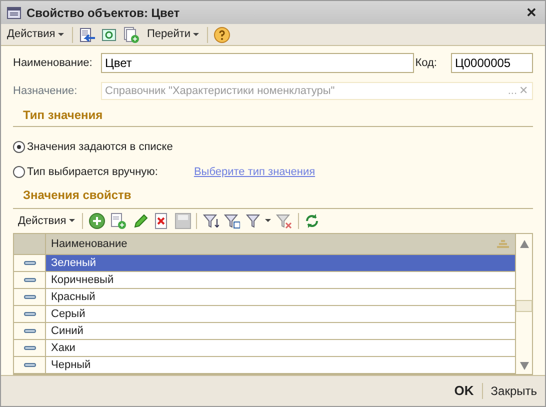  Describe the element at coordinates (222, 34) in the screenshot. I see `help-icon` at that location.